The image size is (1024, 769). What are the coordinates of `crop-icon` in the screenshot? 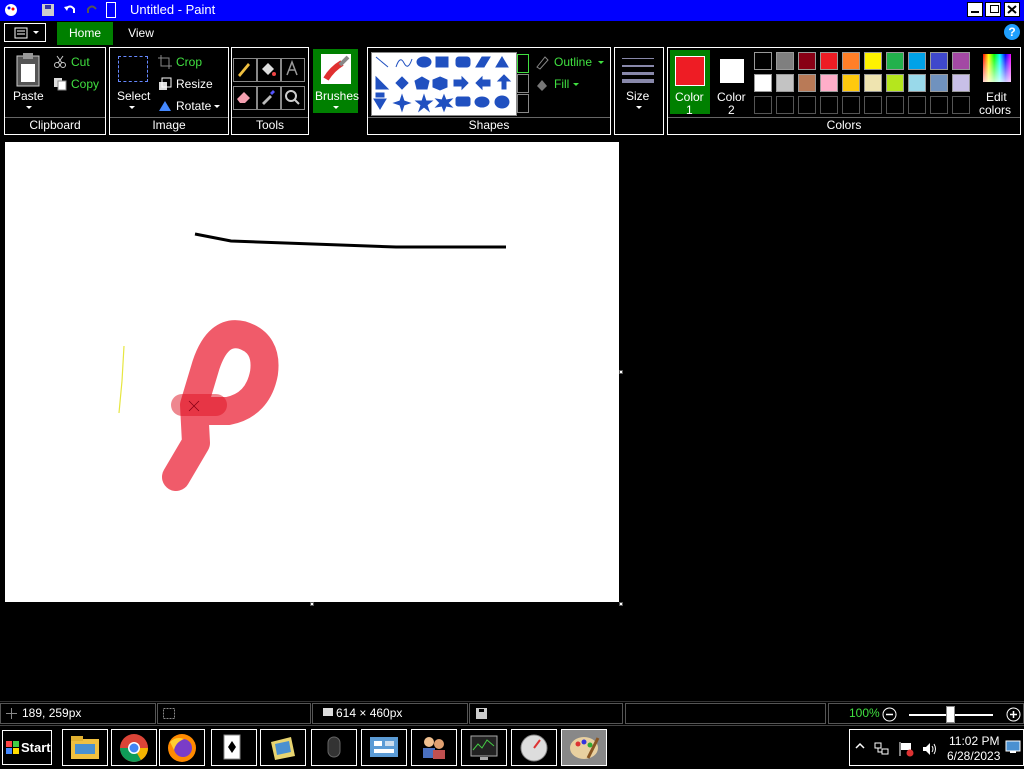 It's located at (165, 62).